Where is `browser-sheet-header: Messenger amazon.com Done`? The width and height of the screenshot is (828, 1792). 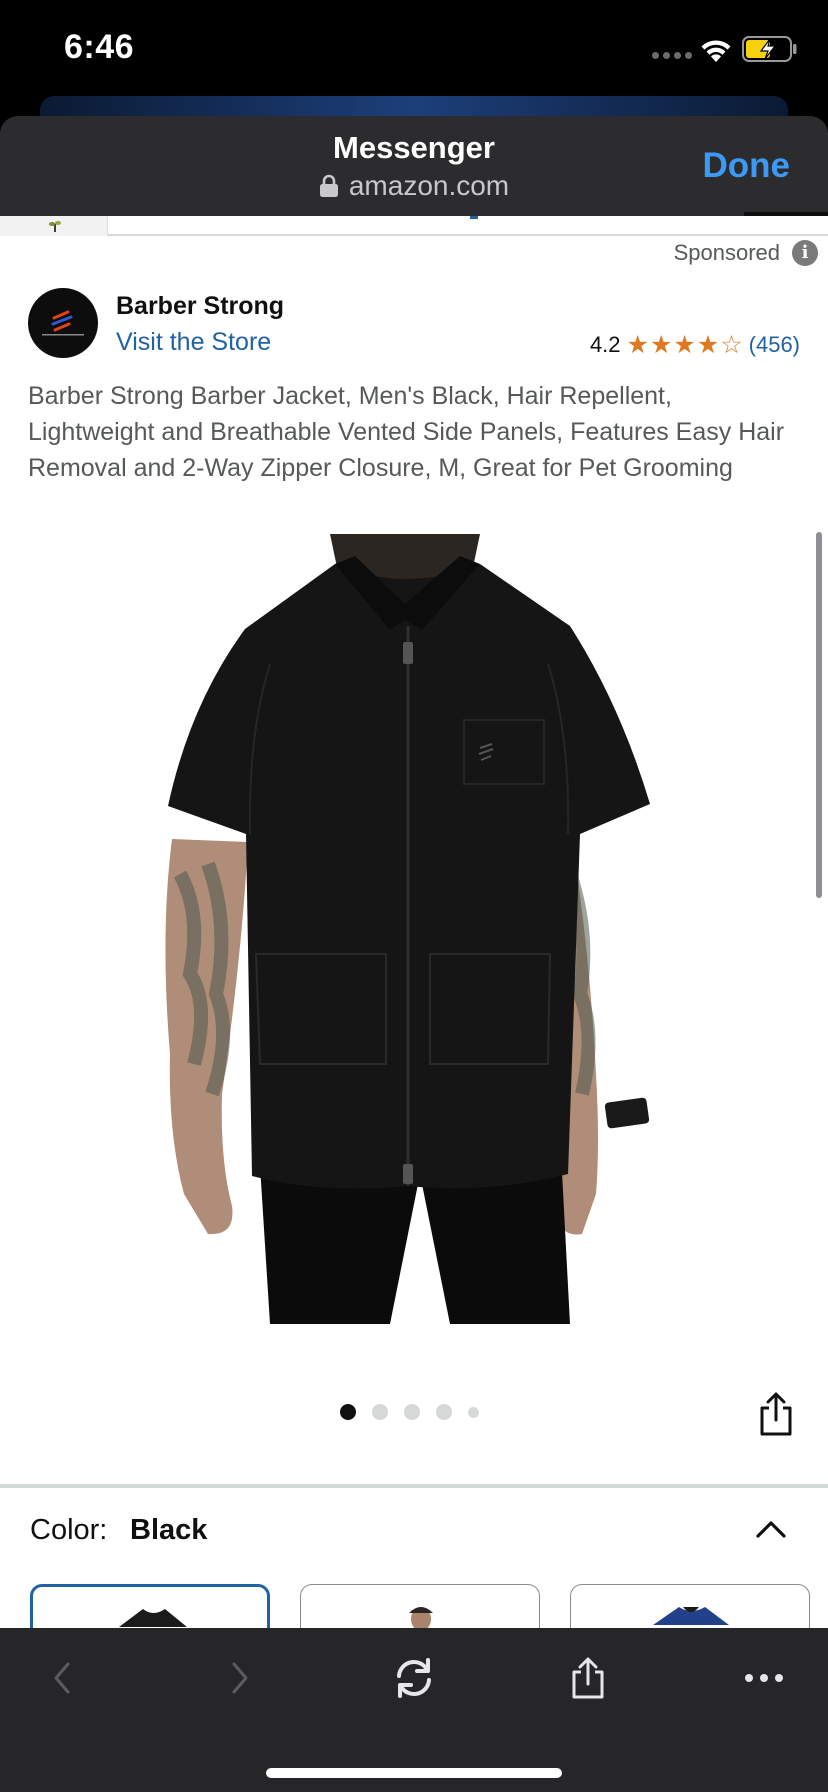 browser-sheet-header: Messenger amazon.com Done is located at coordinates (414, 166).